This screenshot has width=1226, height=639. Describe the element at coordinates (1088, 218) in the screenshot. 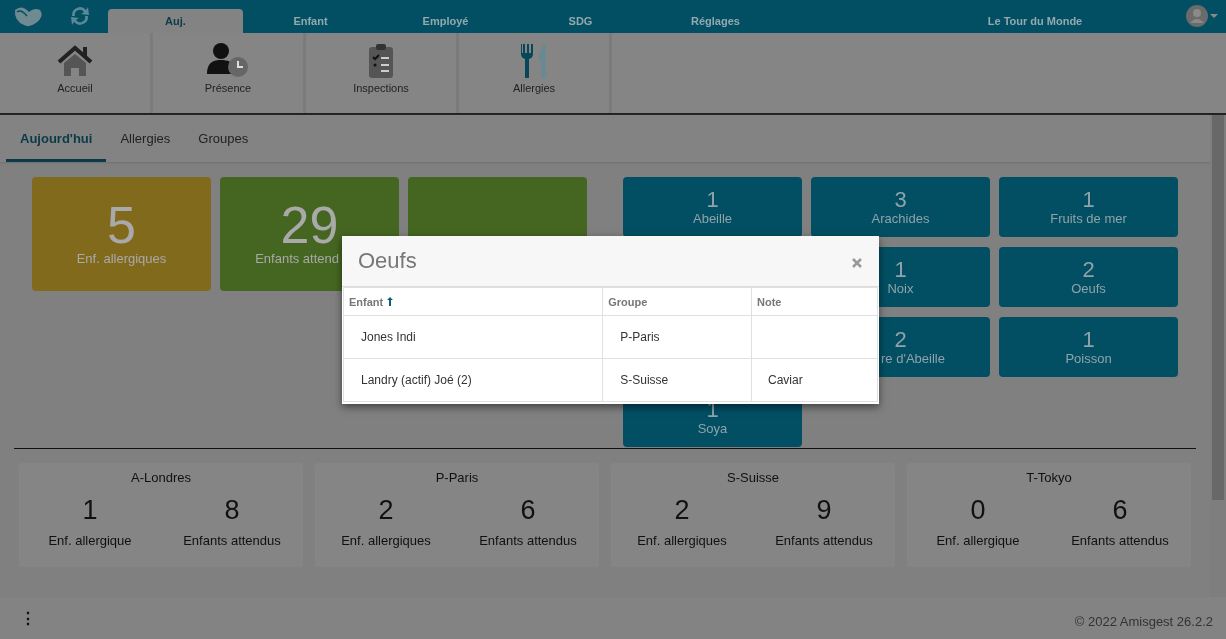

I see `allergy-name: Fruits de mer` at that location.